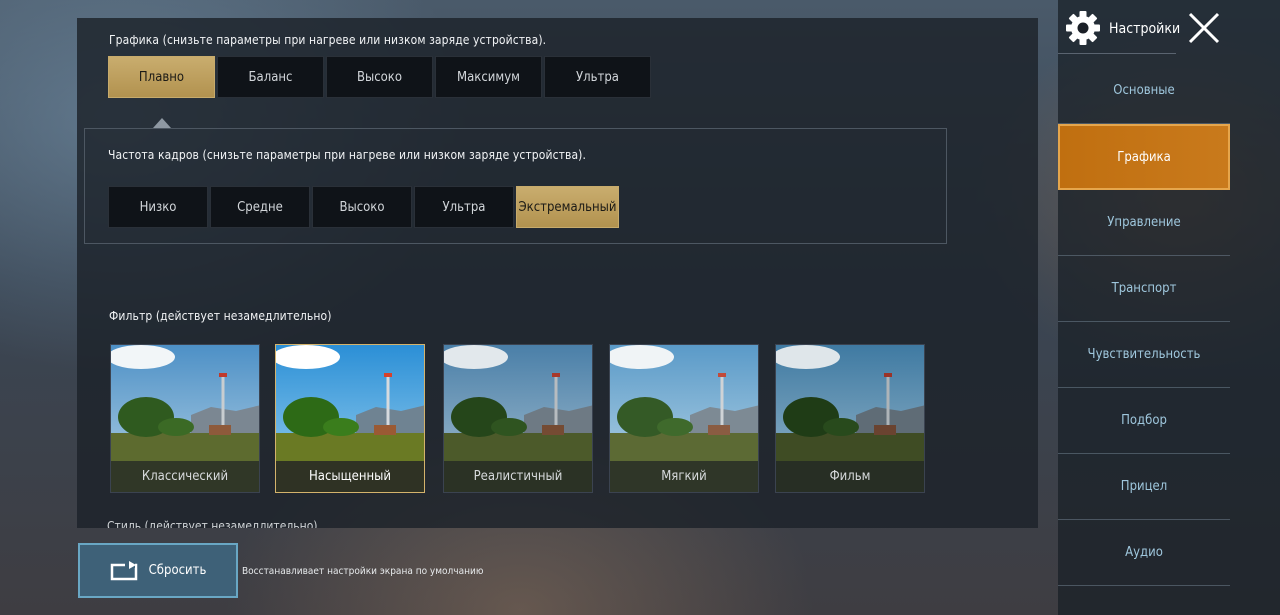 This screenshot has height=615, width=1280. What do you see at coordinates (212, 523) in the screenshot?
I see `next-section-label-partial: Стиль (действует незамедлительно)` at bounding box center [212, 523].